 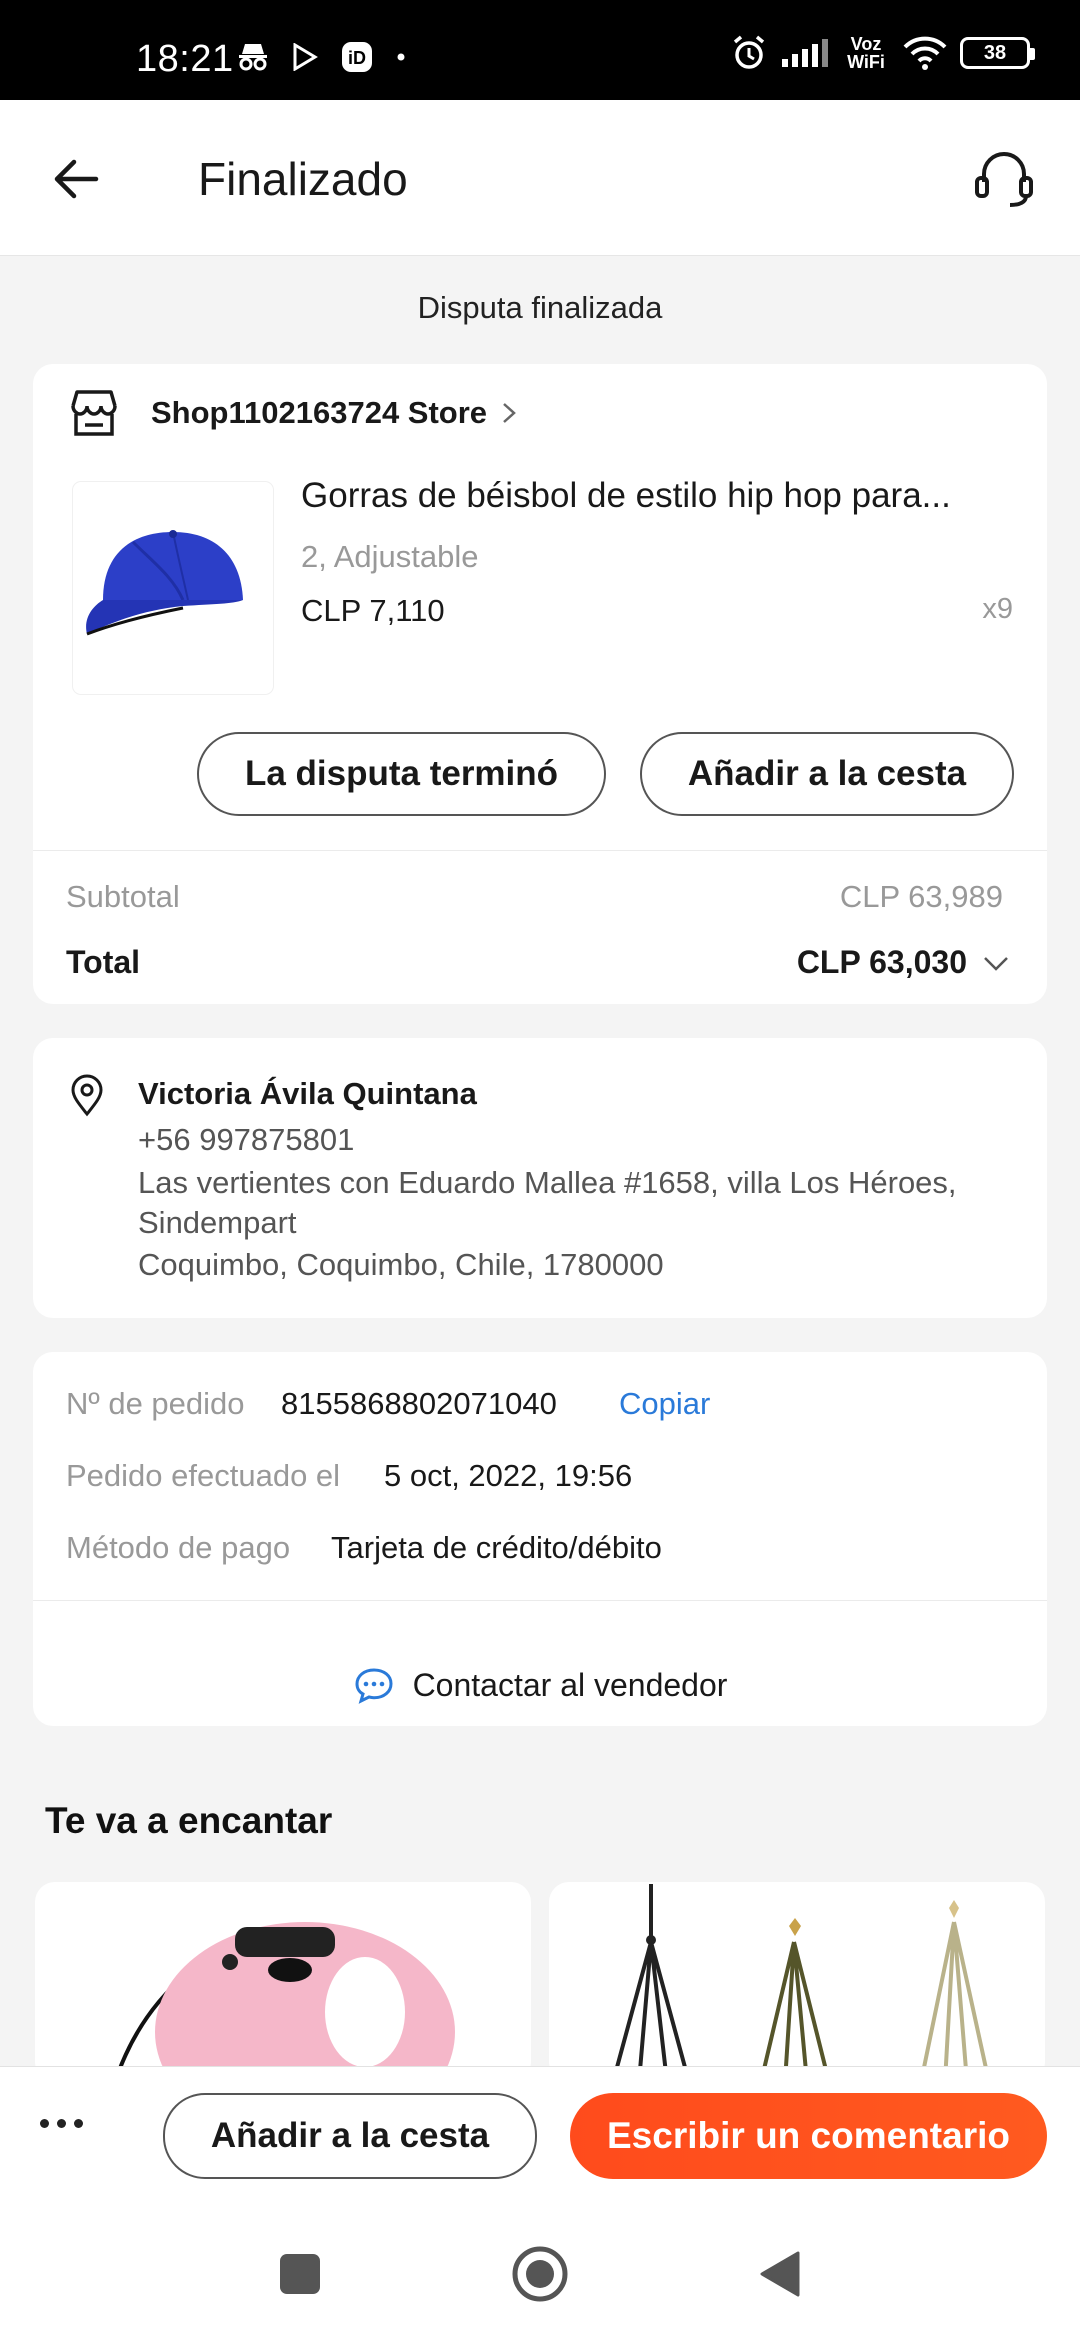 I want to click on status-right-icons: Voz WiFi 38, so click(x=882, y=53).